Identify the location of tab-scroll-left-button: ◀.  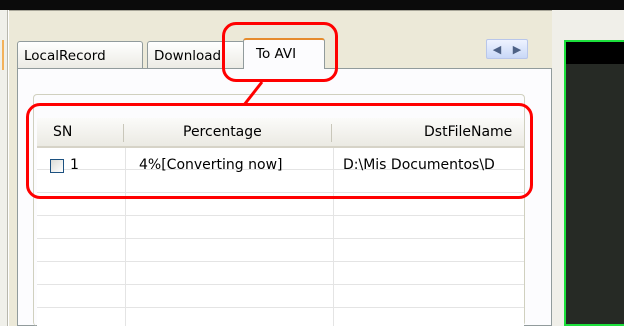
(497, 49).